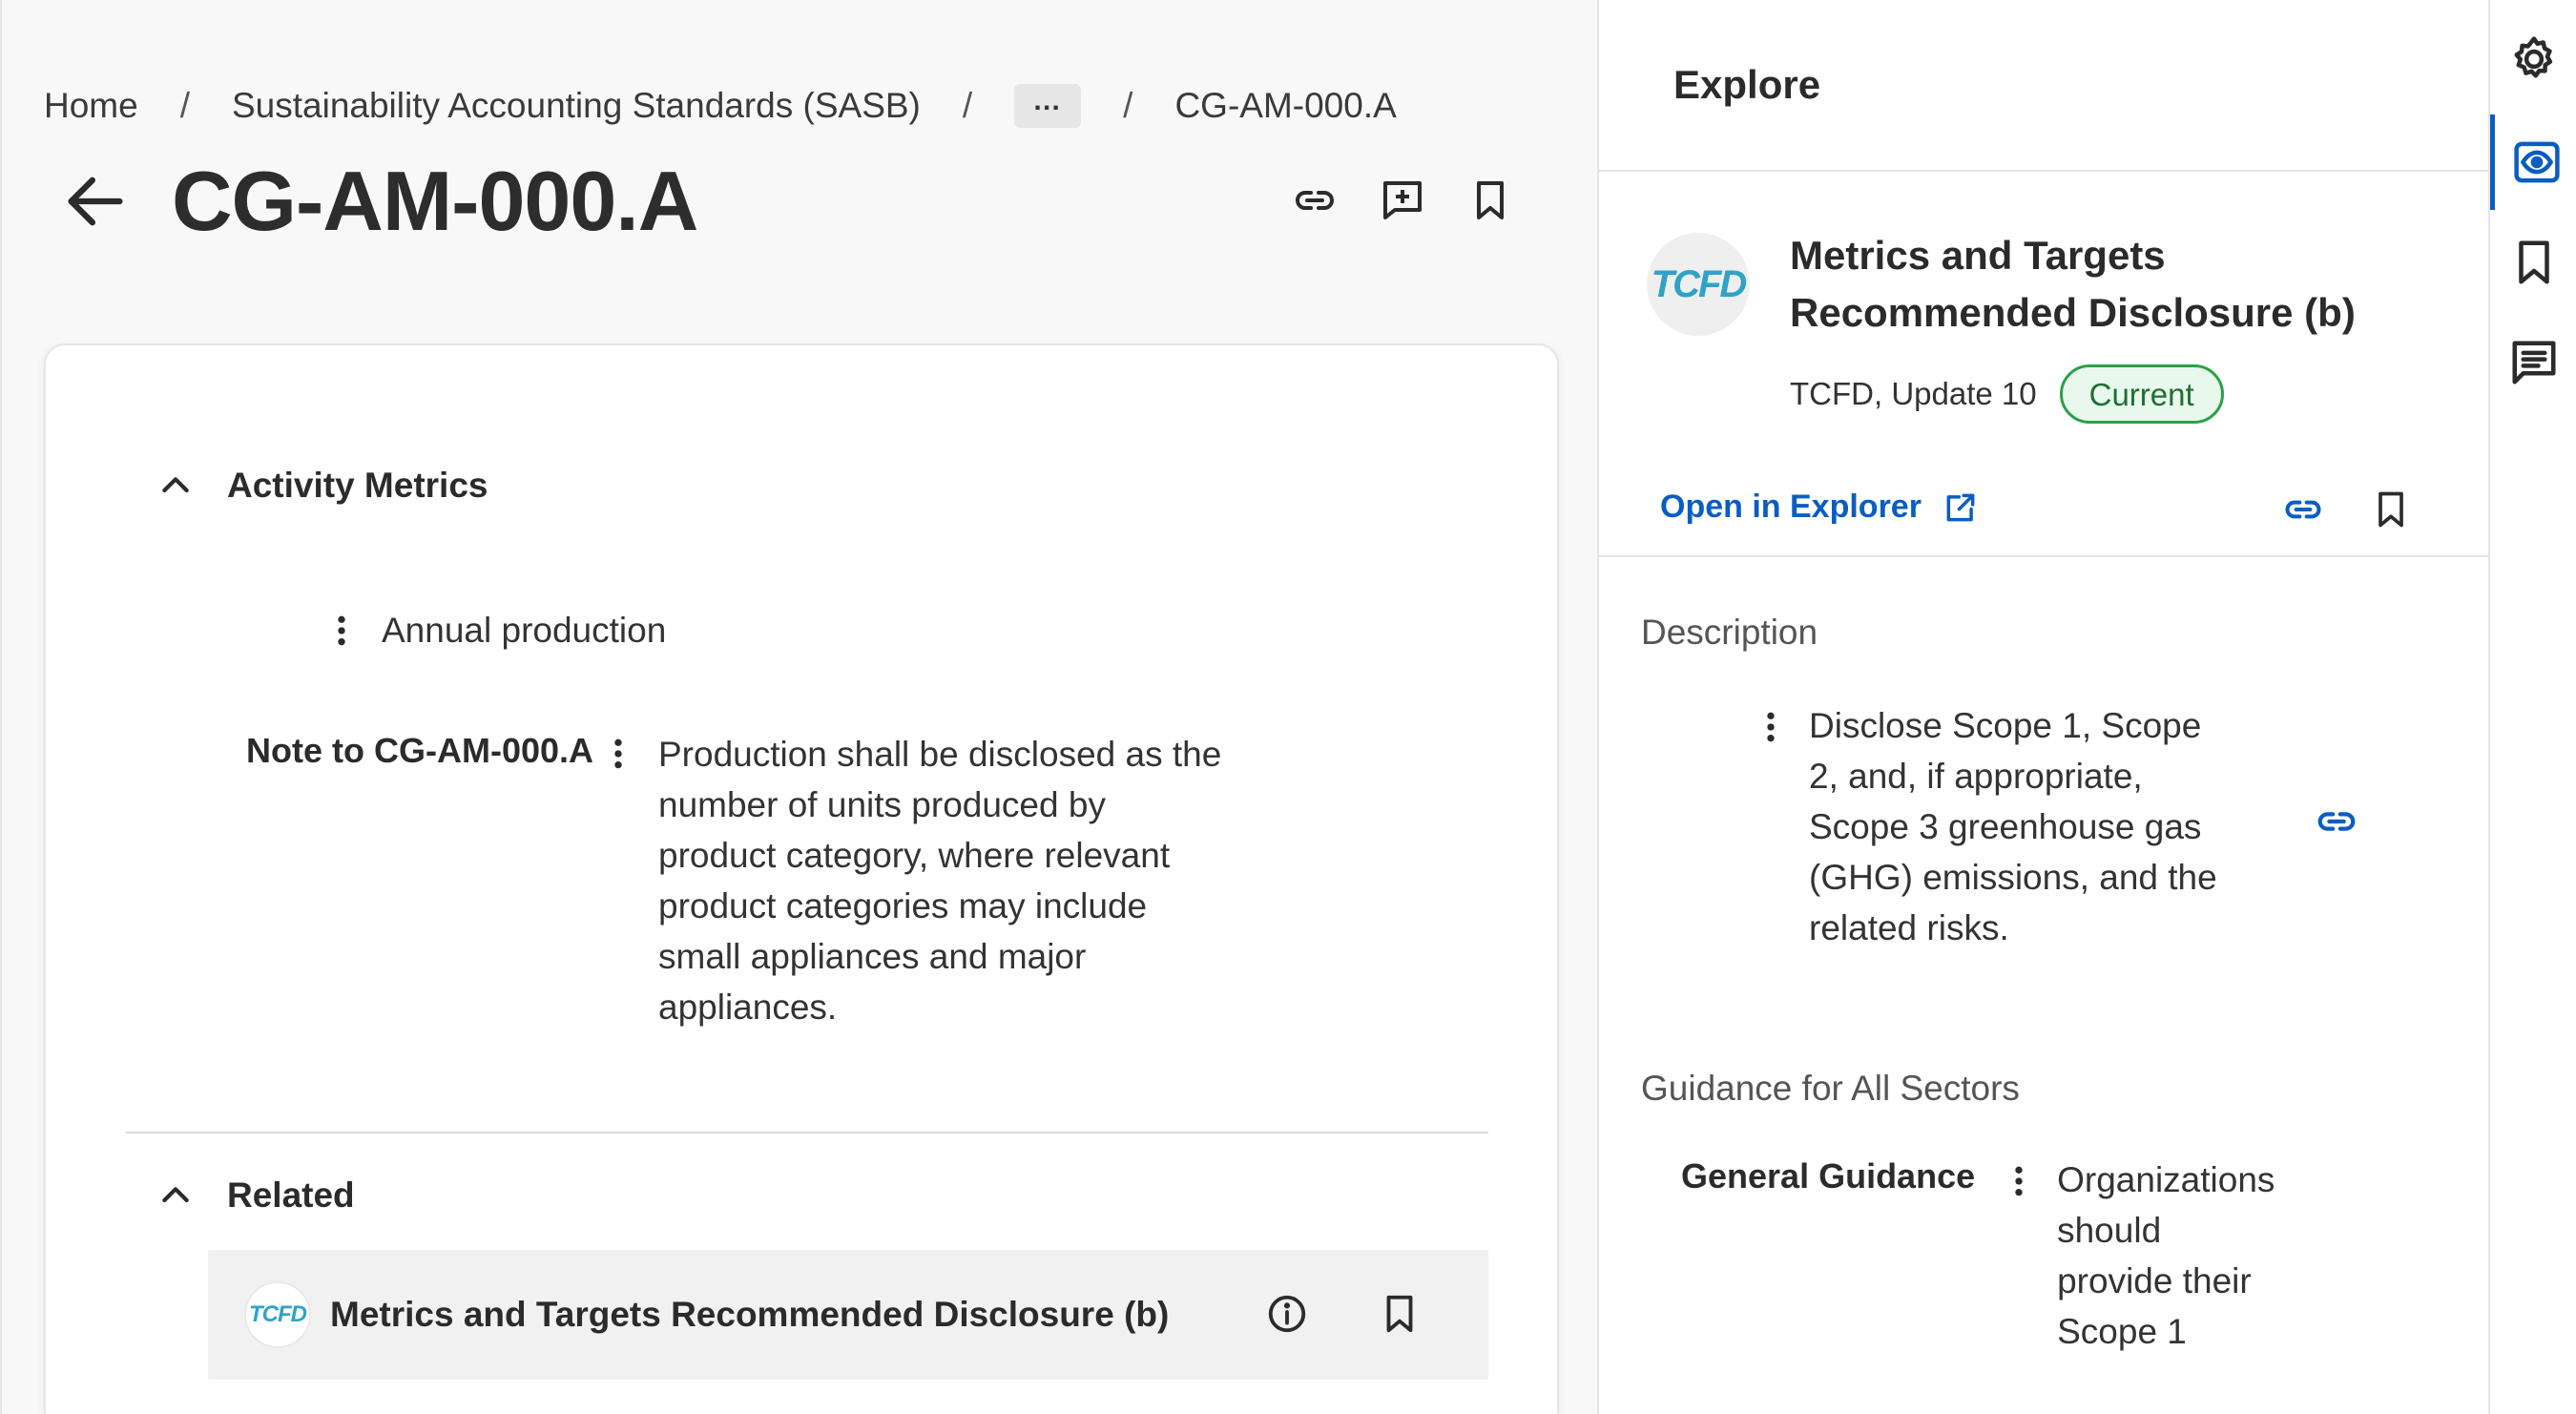  What do you see at coordinates (357, 486) in the screenshot?
I see `section-title: Activity Metrics` at bounding box center [357, 486].